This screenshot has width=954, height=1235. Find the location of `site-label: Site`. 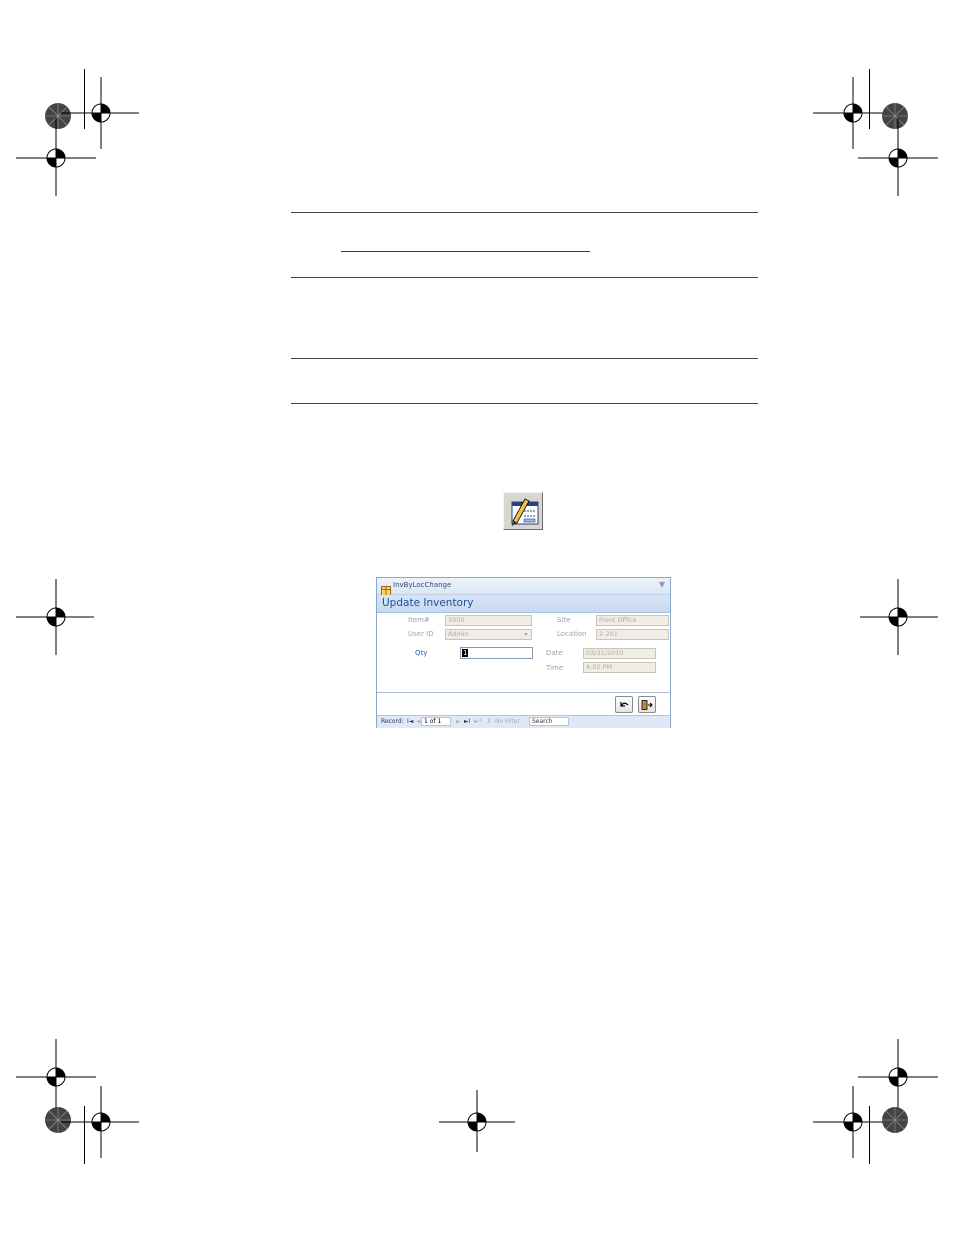

site-label: Site is located at coordinates (564, 620).